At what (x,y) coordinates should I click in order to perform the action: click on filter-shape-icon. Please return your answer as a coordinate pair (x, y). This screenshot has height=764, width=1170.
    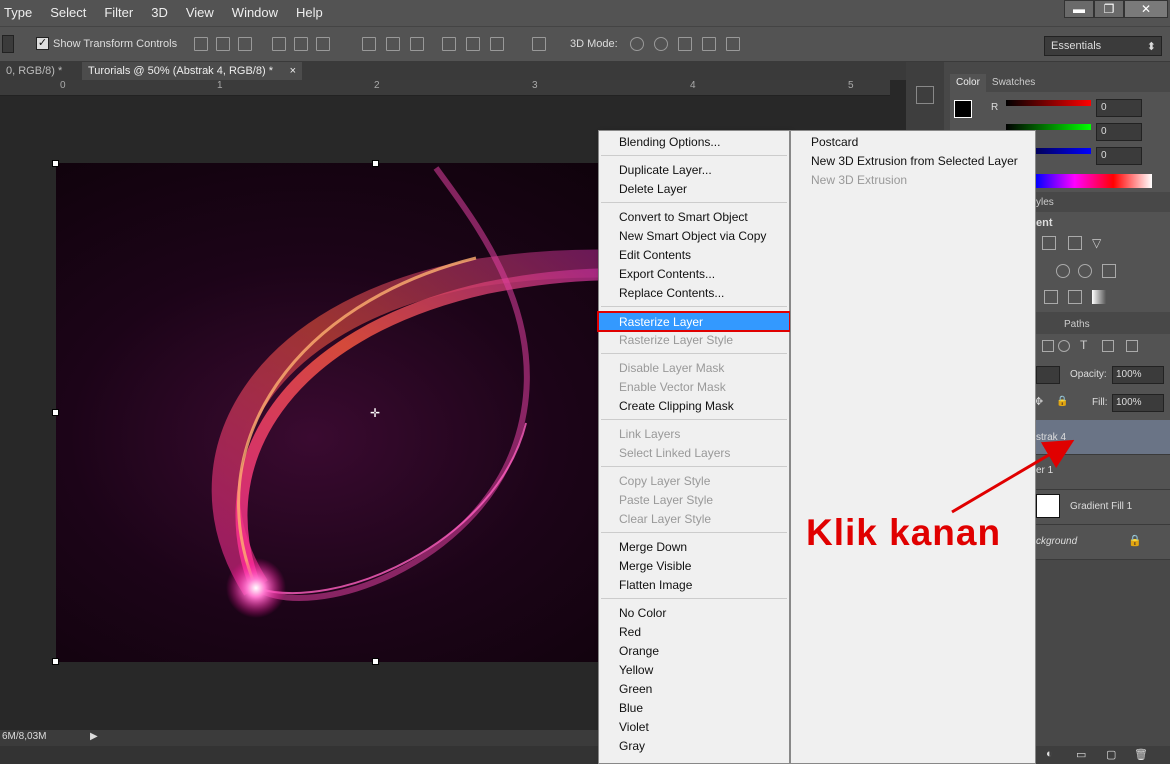
    Looking at the image, I should click on (1108, 346).